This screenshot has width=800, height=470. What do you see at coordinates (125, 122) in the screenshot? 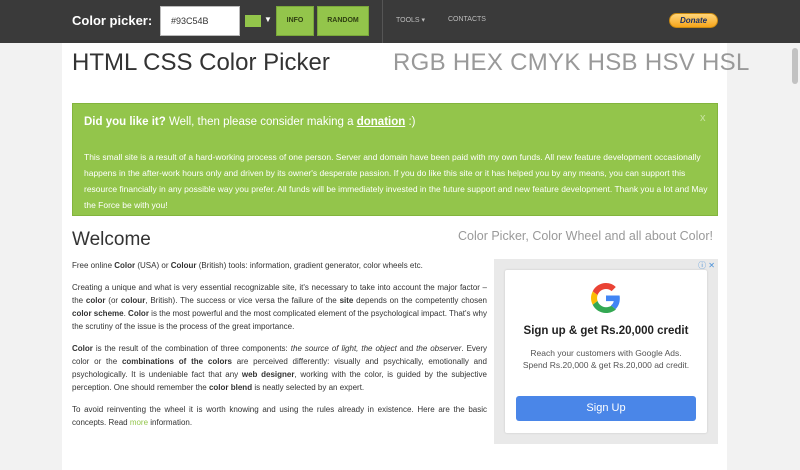
I see `alert-question: Did you like it?` at bounding box center [125, 122].